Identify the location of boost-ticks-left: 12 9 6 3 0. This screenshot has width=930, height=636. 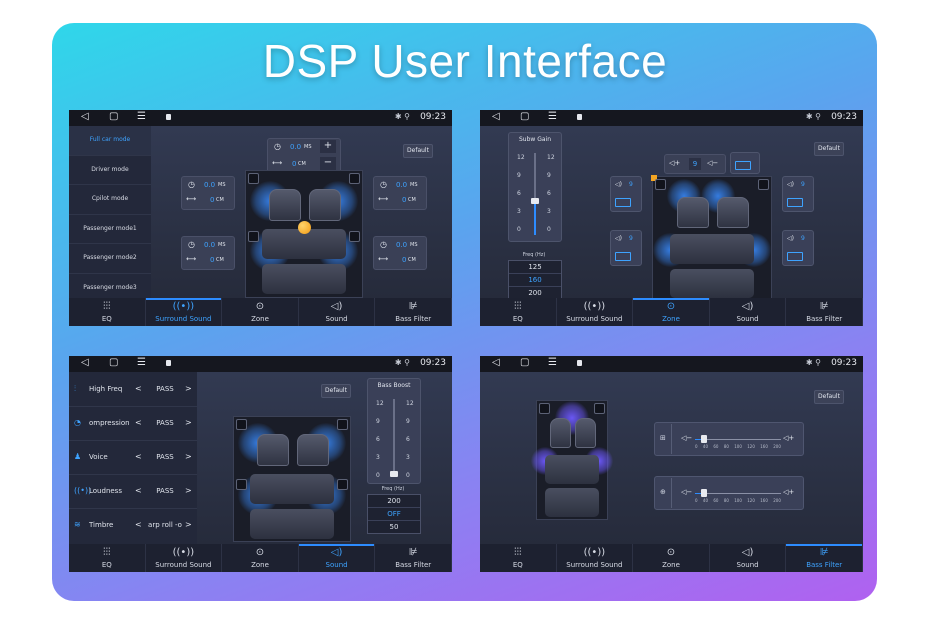
(380, 439).